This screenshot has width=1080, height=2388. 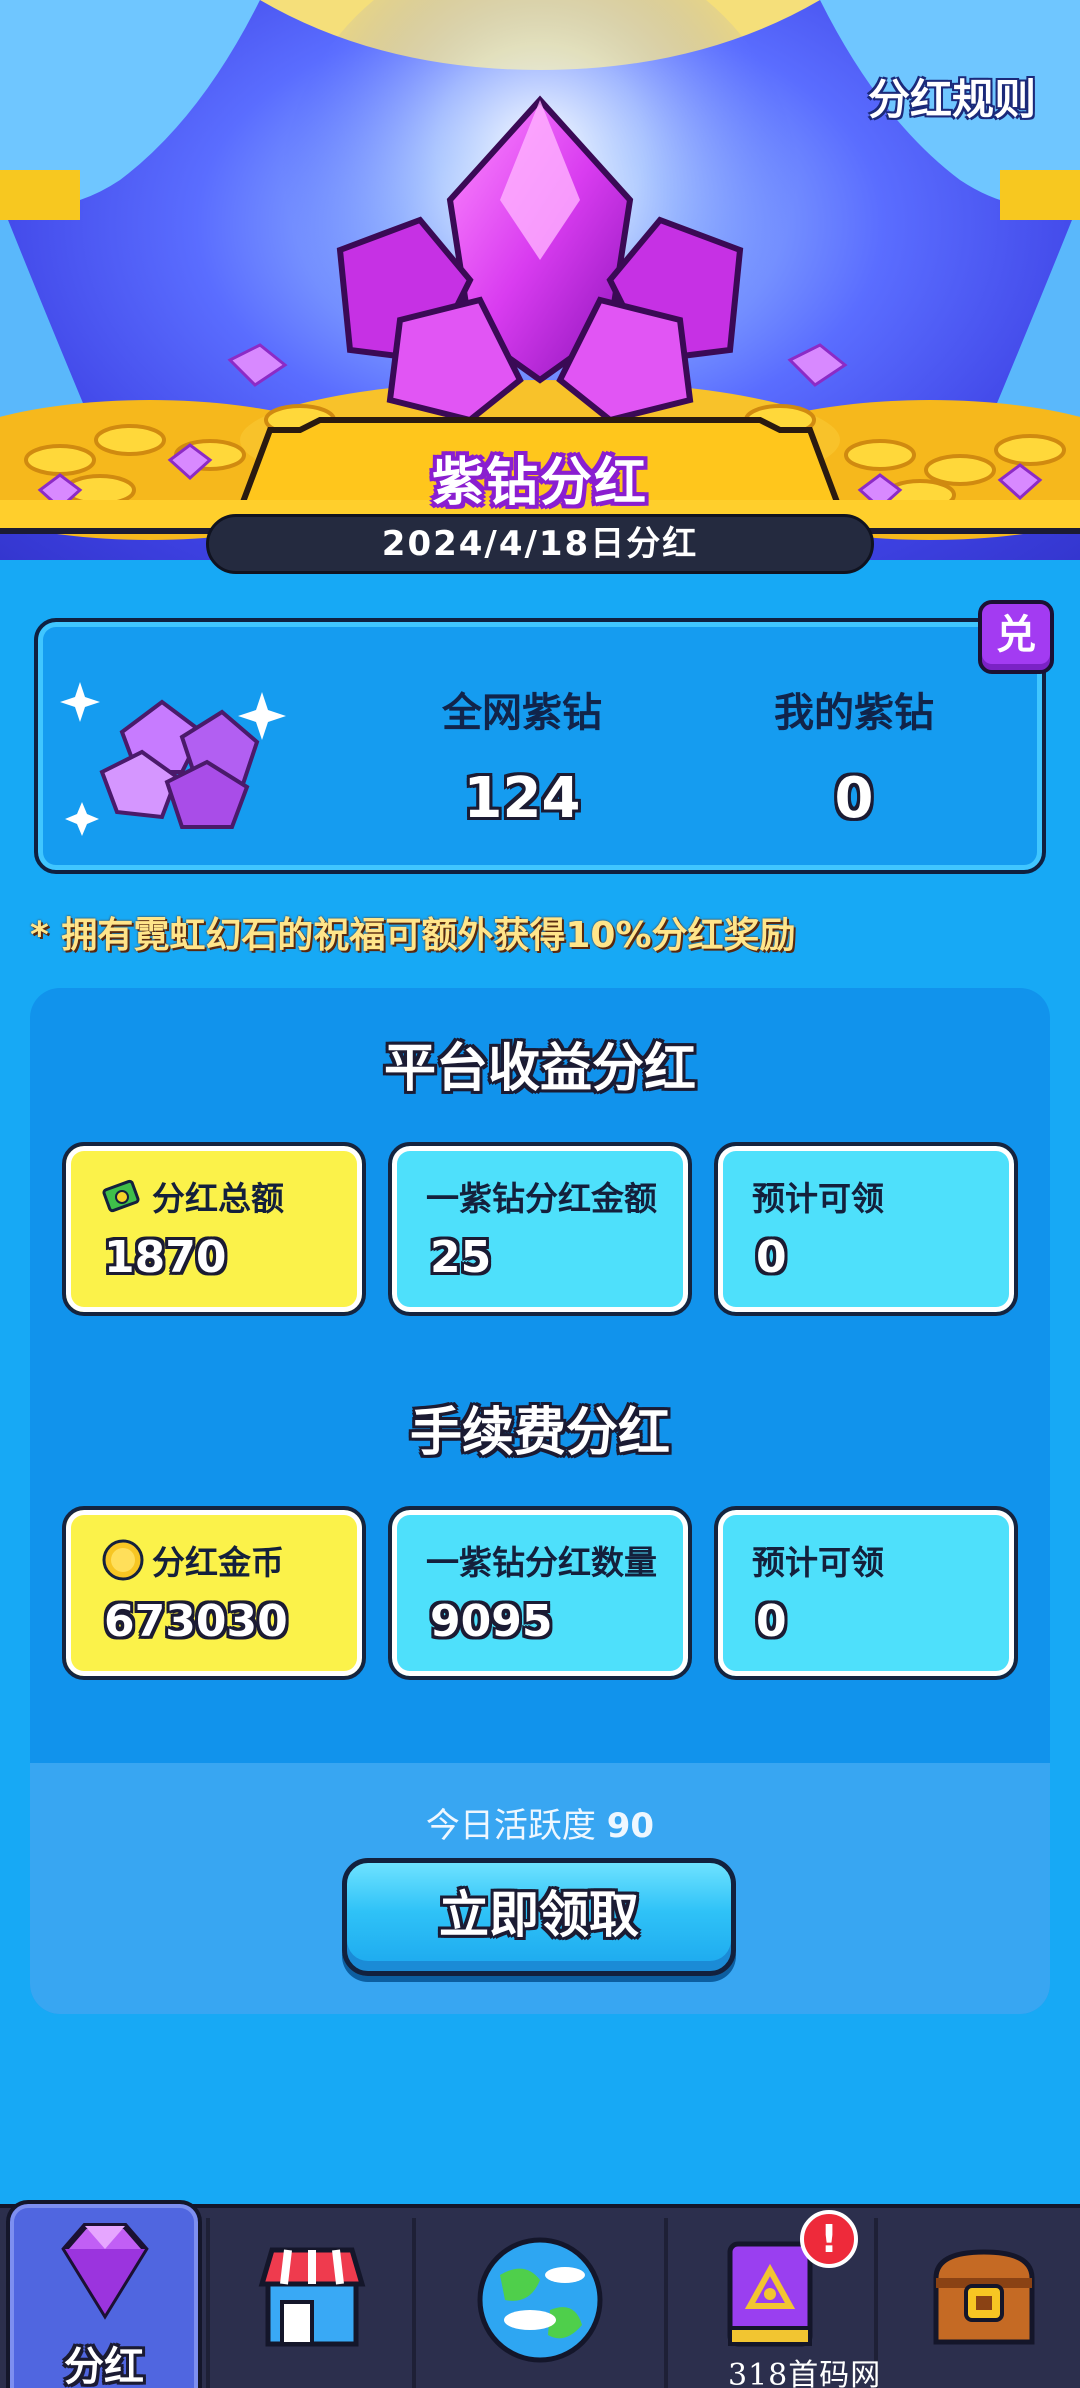 I want to click on network-diamonds-label: 全网紫钻, so click(x=522, y=713).